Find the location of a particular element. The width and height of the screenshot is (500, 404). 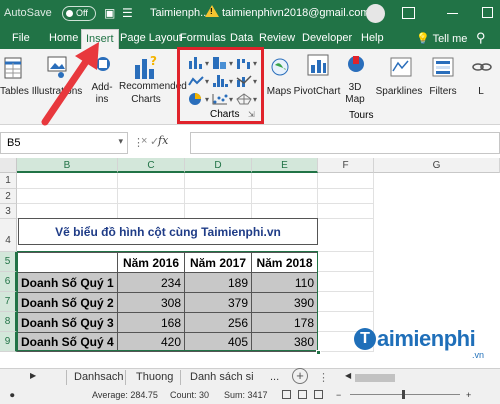

sheet-nav-next-icon: ▶ is located at coordinates (33, 375).